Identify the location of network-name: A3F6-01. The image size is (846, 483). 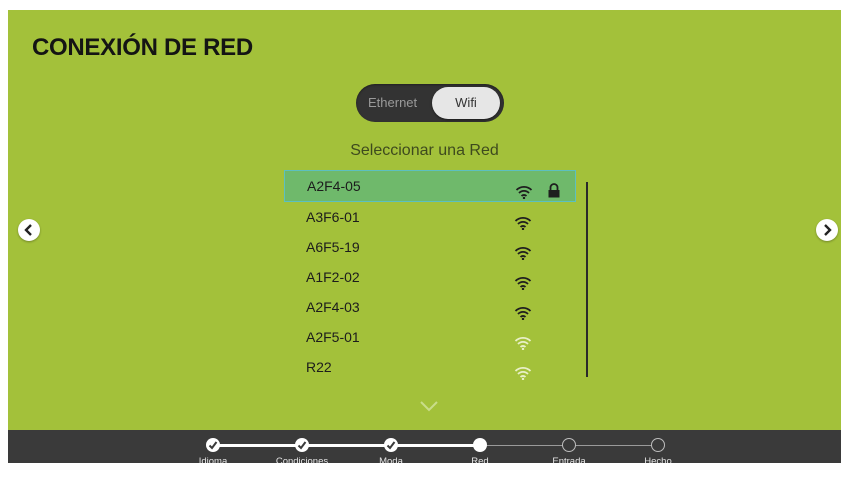
(333, 217).